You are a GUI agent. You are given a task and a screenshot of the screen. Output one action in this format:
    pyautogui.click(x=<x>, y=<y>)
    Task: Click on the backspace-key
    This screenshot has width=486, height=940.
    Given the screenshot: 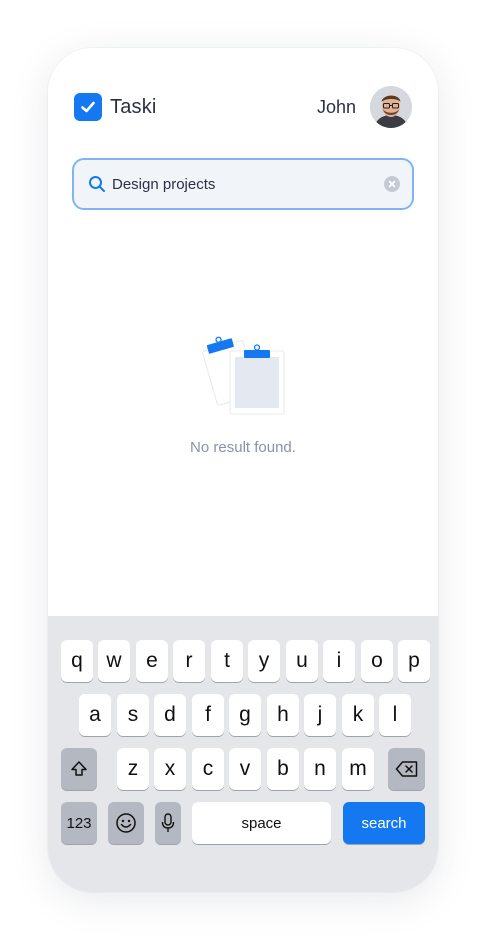 What is the action you would take?
    pyautogui.click(x=406, y=769)
    